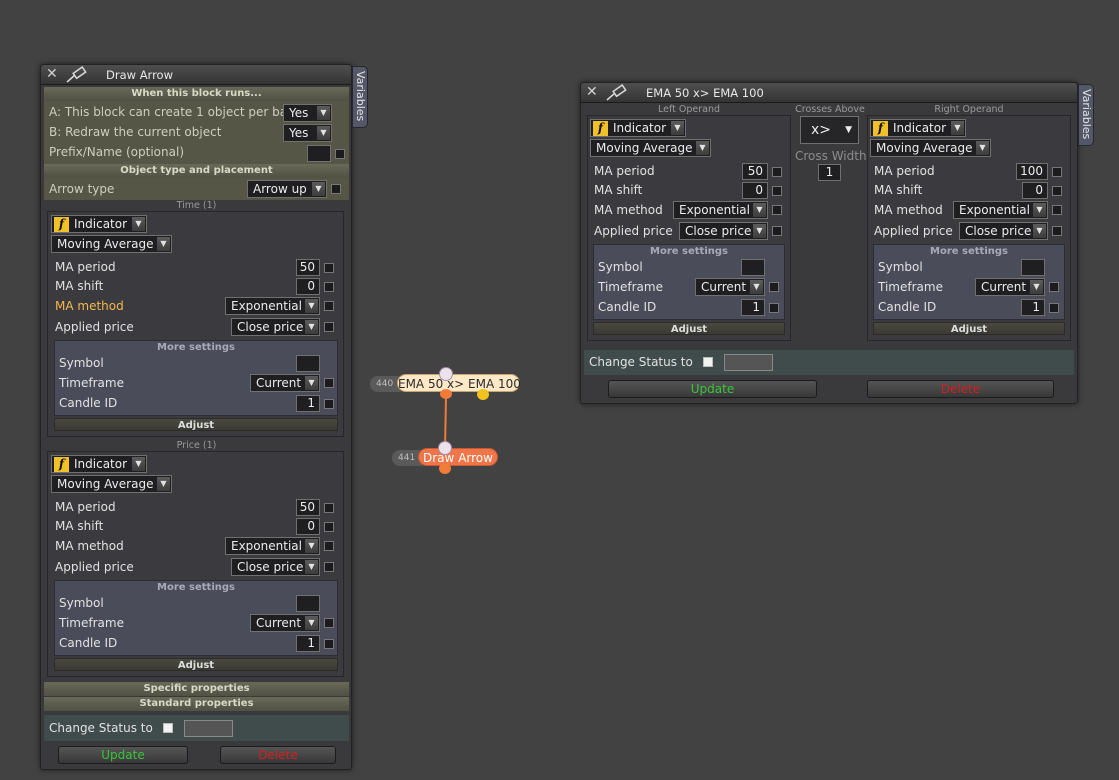 The image size is (1119, 780). What do you see at coordinates (319, 153) in the screenshot?
I see `prefix-input` at bounding box center [319, 153].